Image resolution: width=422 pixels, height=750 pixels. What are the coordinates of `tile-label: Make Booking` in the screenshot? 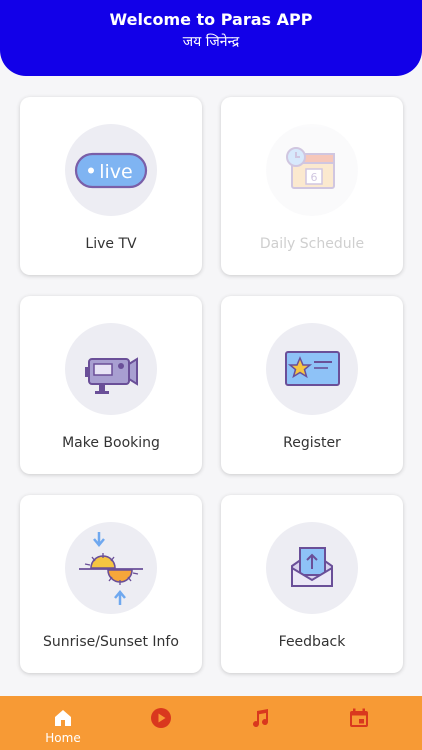 It's located at (111, 443).